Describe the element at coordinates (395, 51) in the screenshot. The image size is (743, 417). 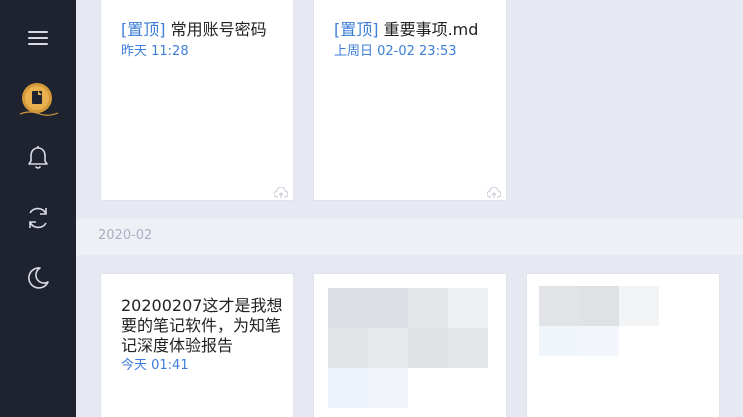
I see `note-time: 上周日 02-02 23:53` at that location.